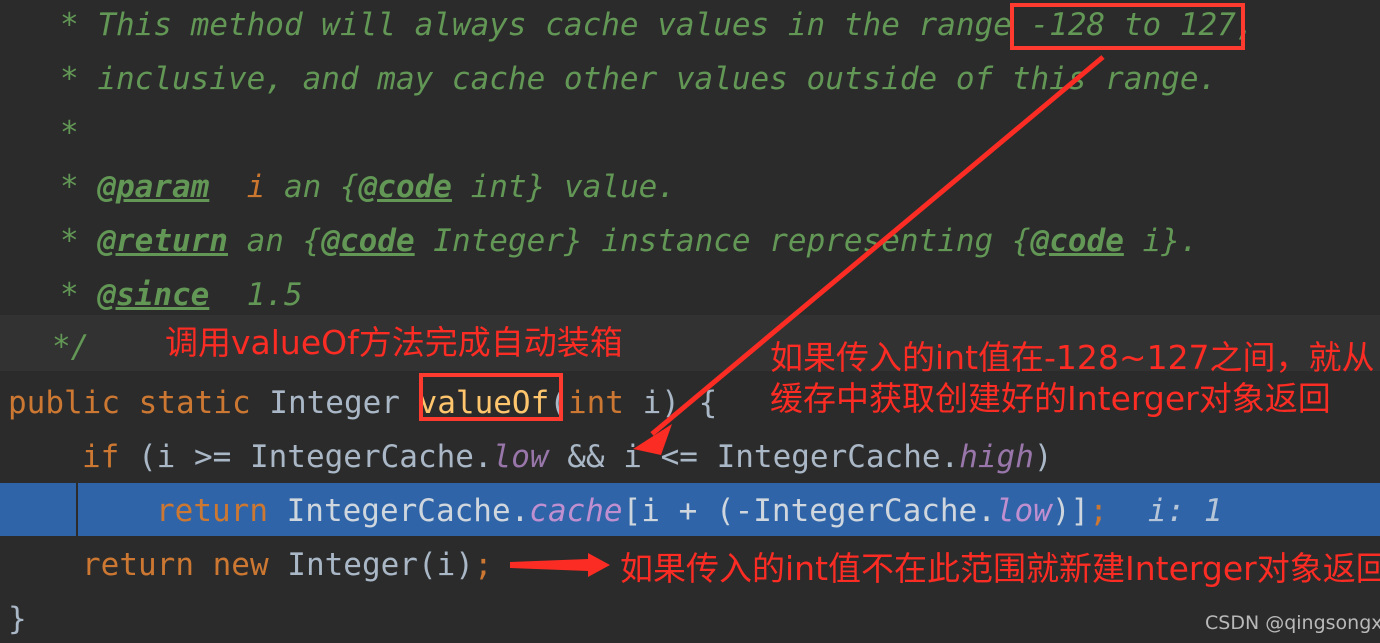 This screenshot has width=1380, height=643. I want to click on javadoc-text-4b: int} value., so click(563, 187).